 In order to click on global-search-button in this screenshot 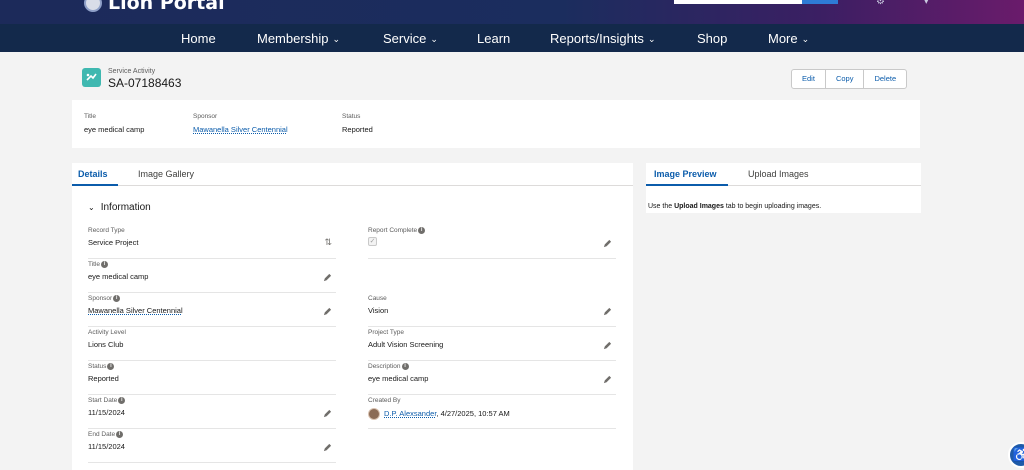, I will do `click(820, 2)`.